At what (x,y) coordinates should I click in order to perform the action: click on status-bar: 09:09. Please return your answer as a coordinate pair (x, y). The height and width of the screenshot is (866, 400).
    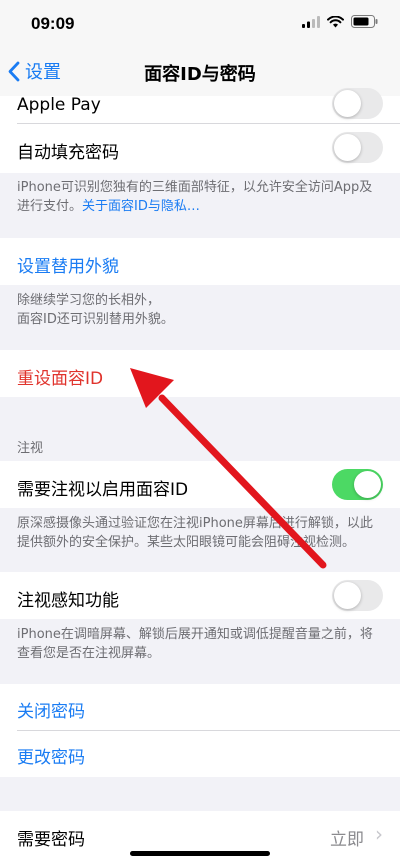
    Looking at the image, I should click on (200, 23).